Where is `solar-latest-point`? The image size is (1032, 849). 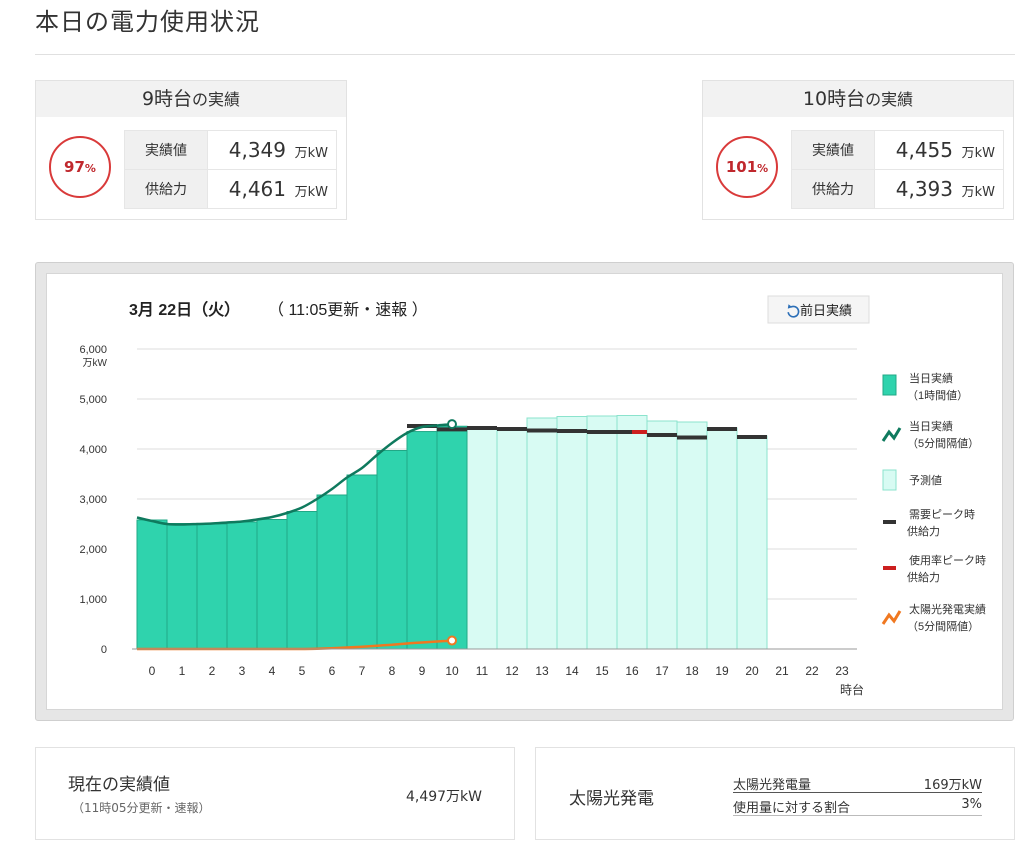
solar-latest-point is located at coordinates (452, 640).